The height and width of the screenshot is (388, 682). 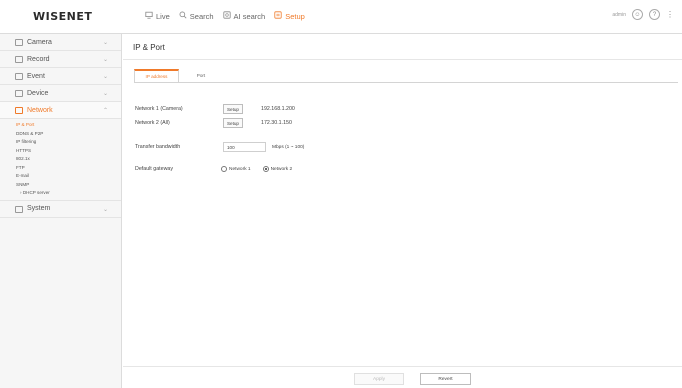 I want to click on gateway-radio-network2: Network 2, so click(x=277, y=169).